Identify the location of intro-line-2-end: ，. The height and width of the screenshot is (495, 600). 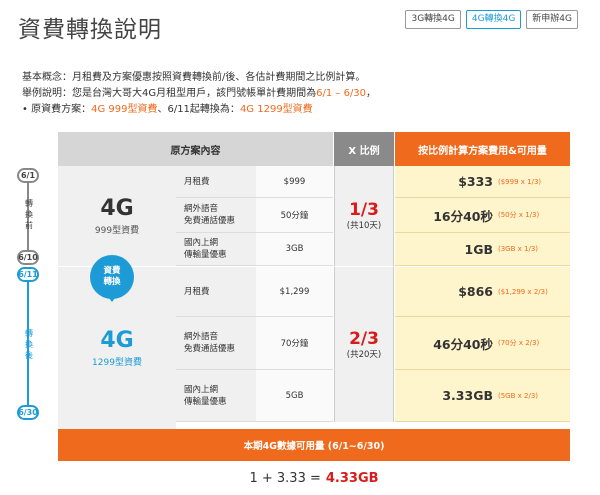
(371, 93).